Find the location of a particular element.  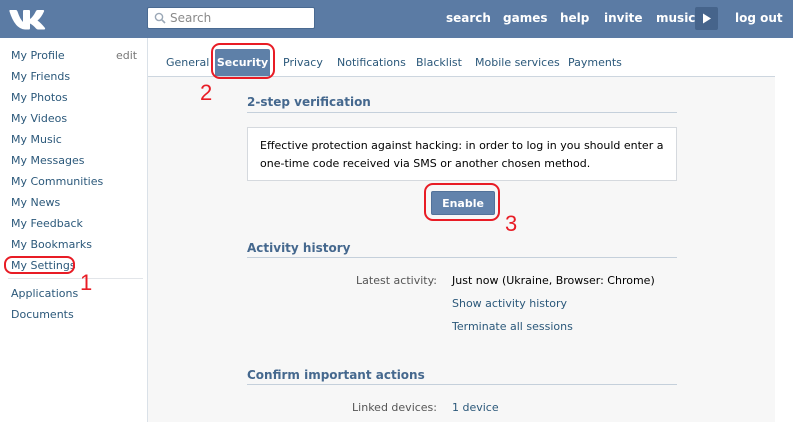

edit-profile-link: edit is located at coordinates (126, 55).